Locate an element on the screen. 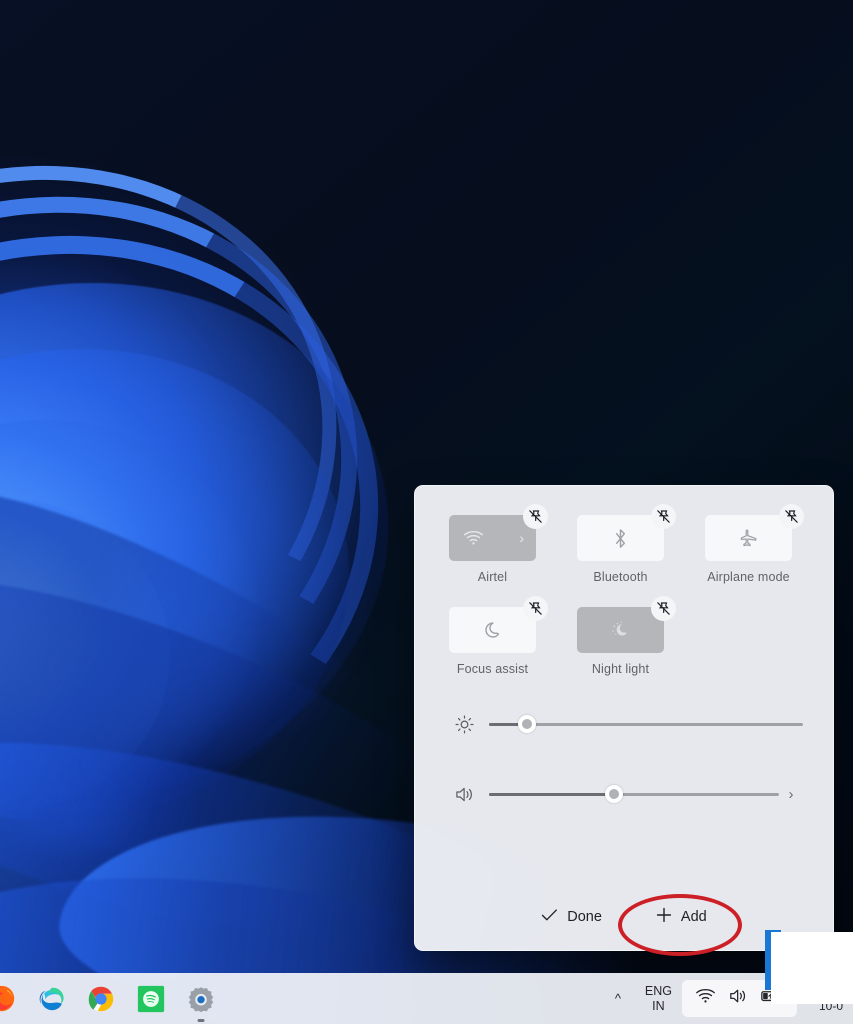 The image size is (853, 1024). tile-button-wifi: › is located at coordinates (498, 532).